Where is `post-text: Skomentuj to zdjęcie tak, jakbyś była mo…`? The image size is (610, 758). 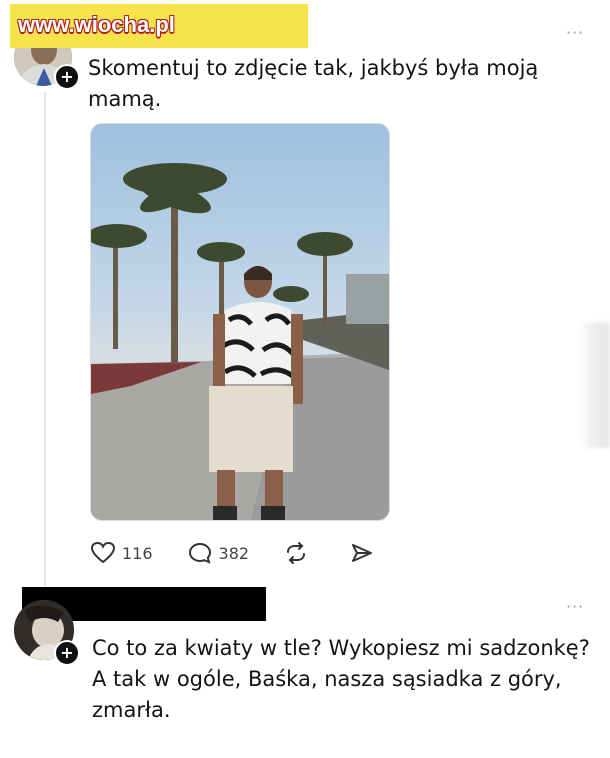
post-text: Skomentuj to zdjęcie tak, jakbyś była mo… is located at coordinates (313, 83).